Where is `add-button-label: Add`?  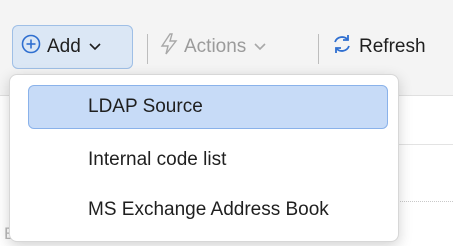
add-button-label: Add is located at coordinates (64, 46).